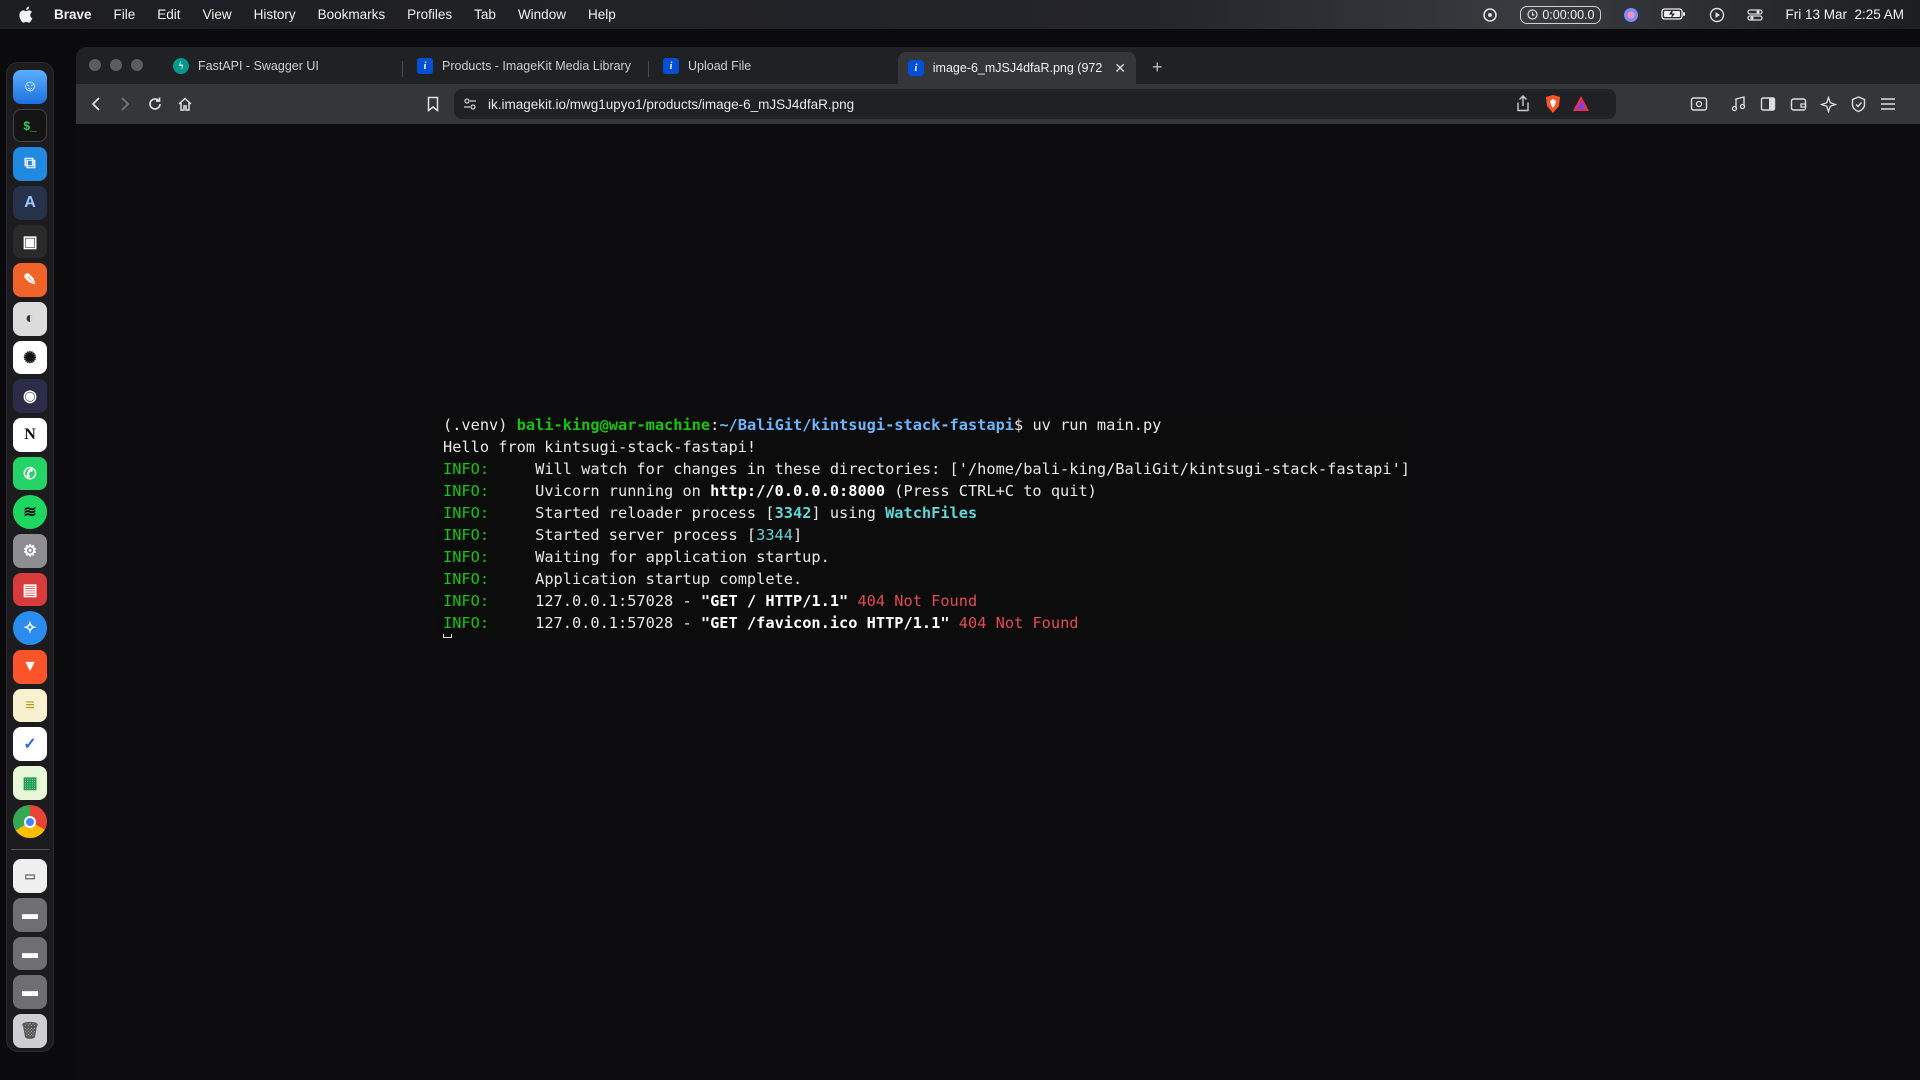 The width and height of the screenshot is (1920, 1080). Describe the element at coordinates (30, 164) in the screenshot. I see `dock-vscode-icon: ⧉` at that location.